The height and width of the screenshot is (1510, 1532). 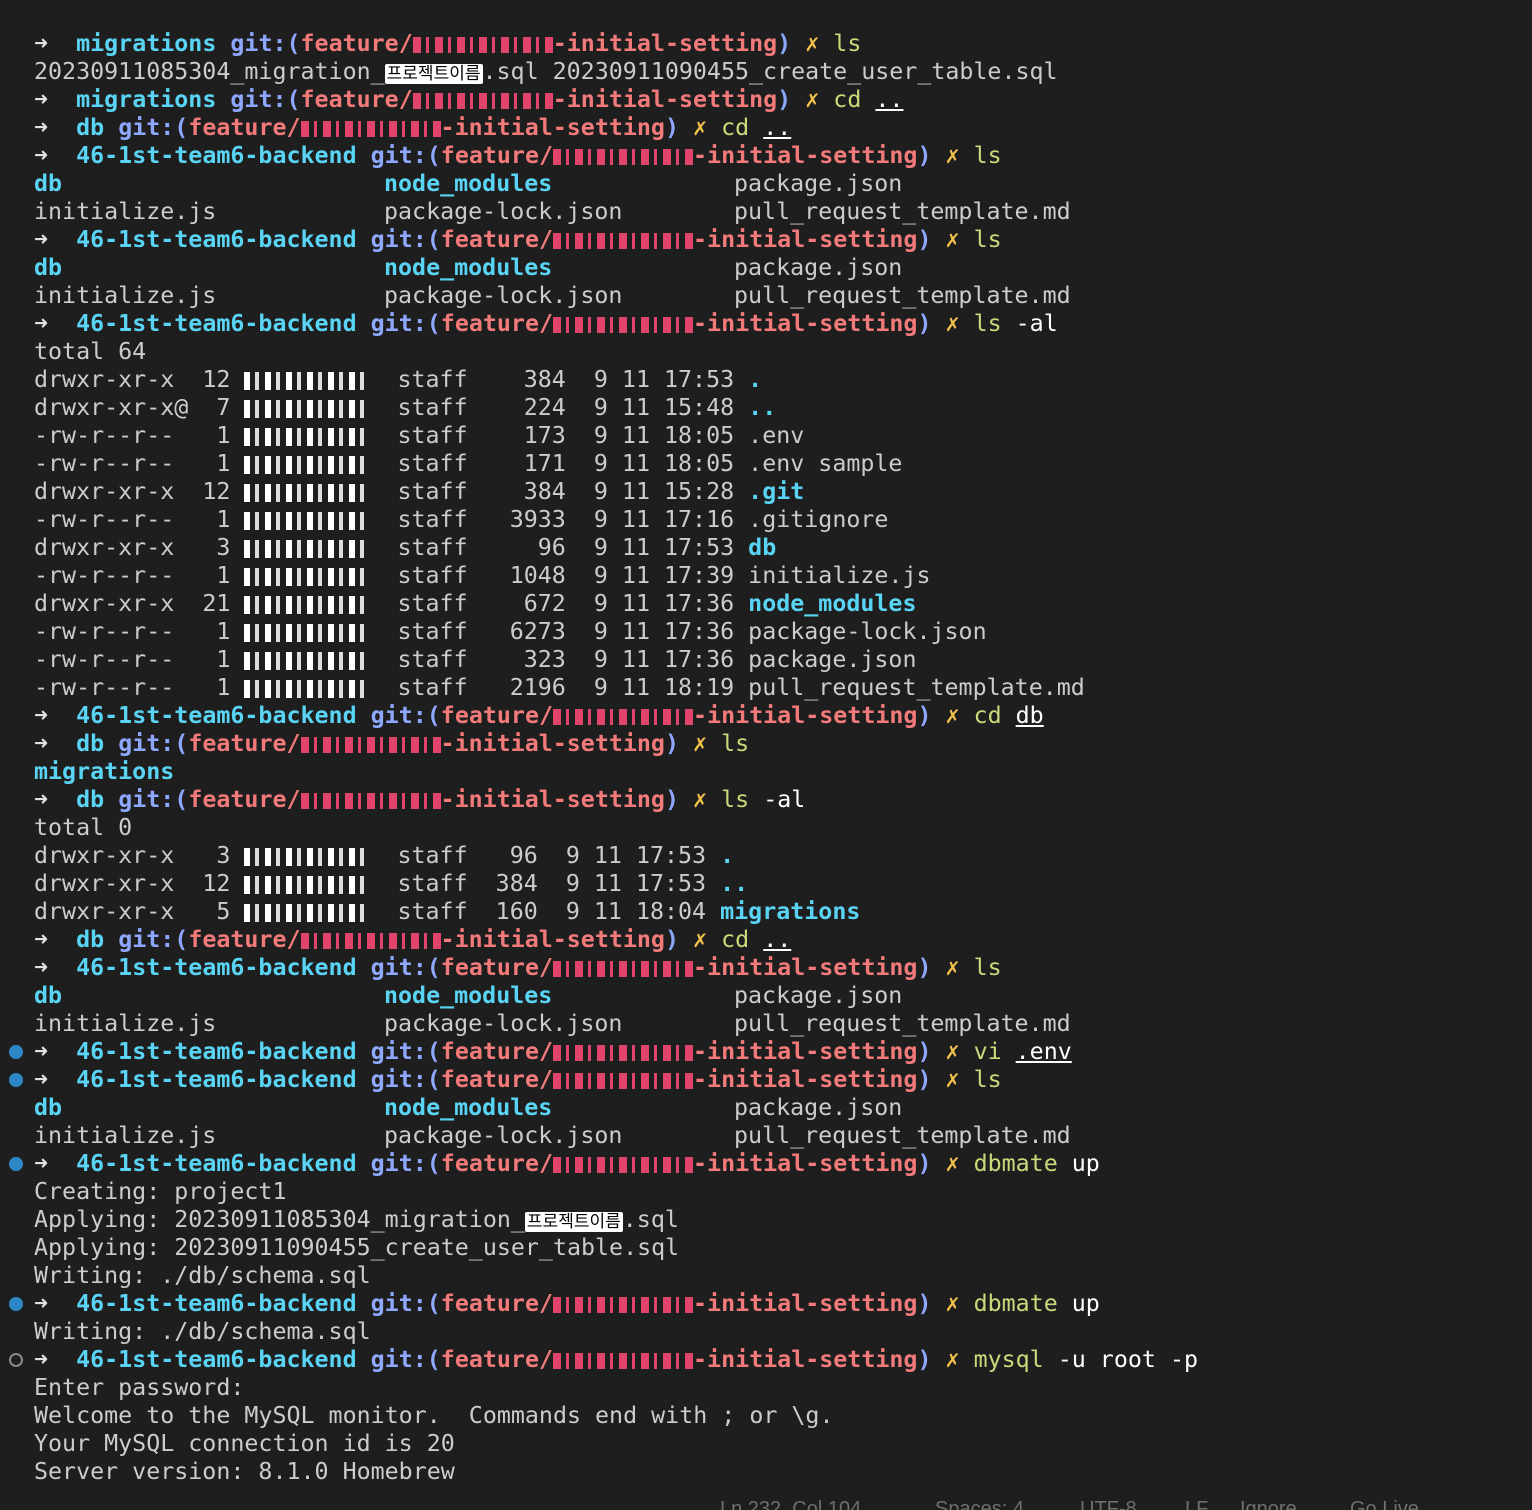 I want to click on output-line: db node_modules package.json, so click(x=766, y=268).